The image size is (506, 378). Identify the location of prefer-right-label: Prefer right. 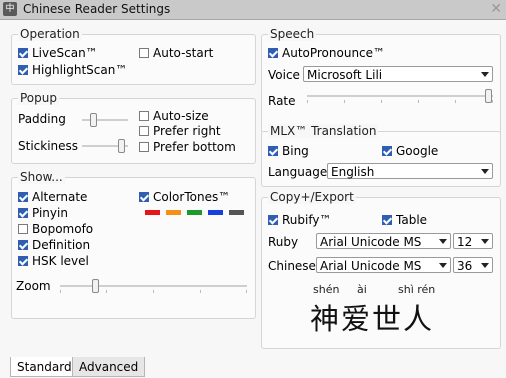
(187, 131).